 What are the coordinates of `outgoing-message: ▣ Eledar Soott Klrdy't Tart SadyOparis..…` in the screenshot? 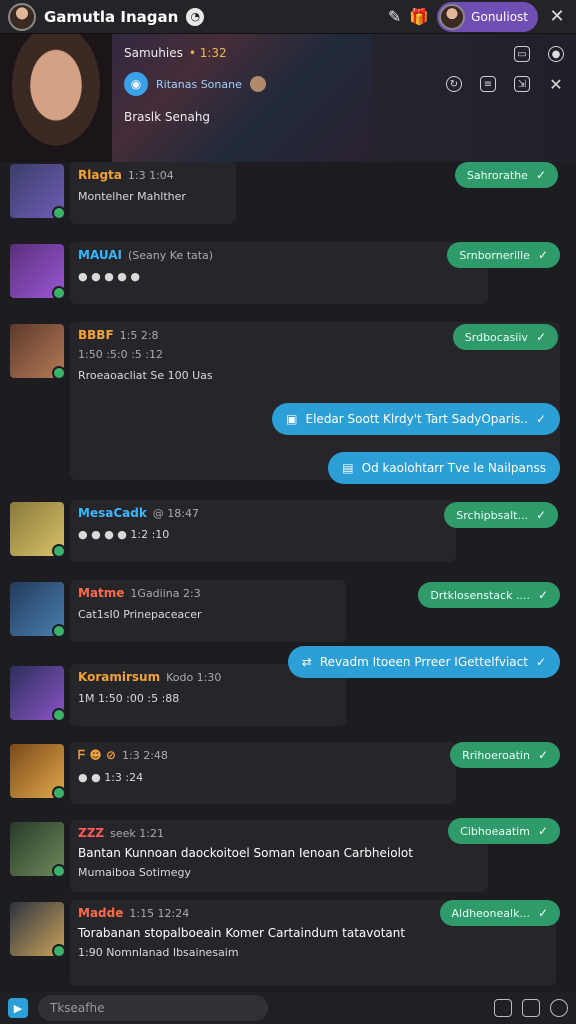 It's located at (416, 419).